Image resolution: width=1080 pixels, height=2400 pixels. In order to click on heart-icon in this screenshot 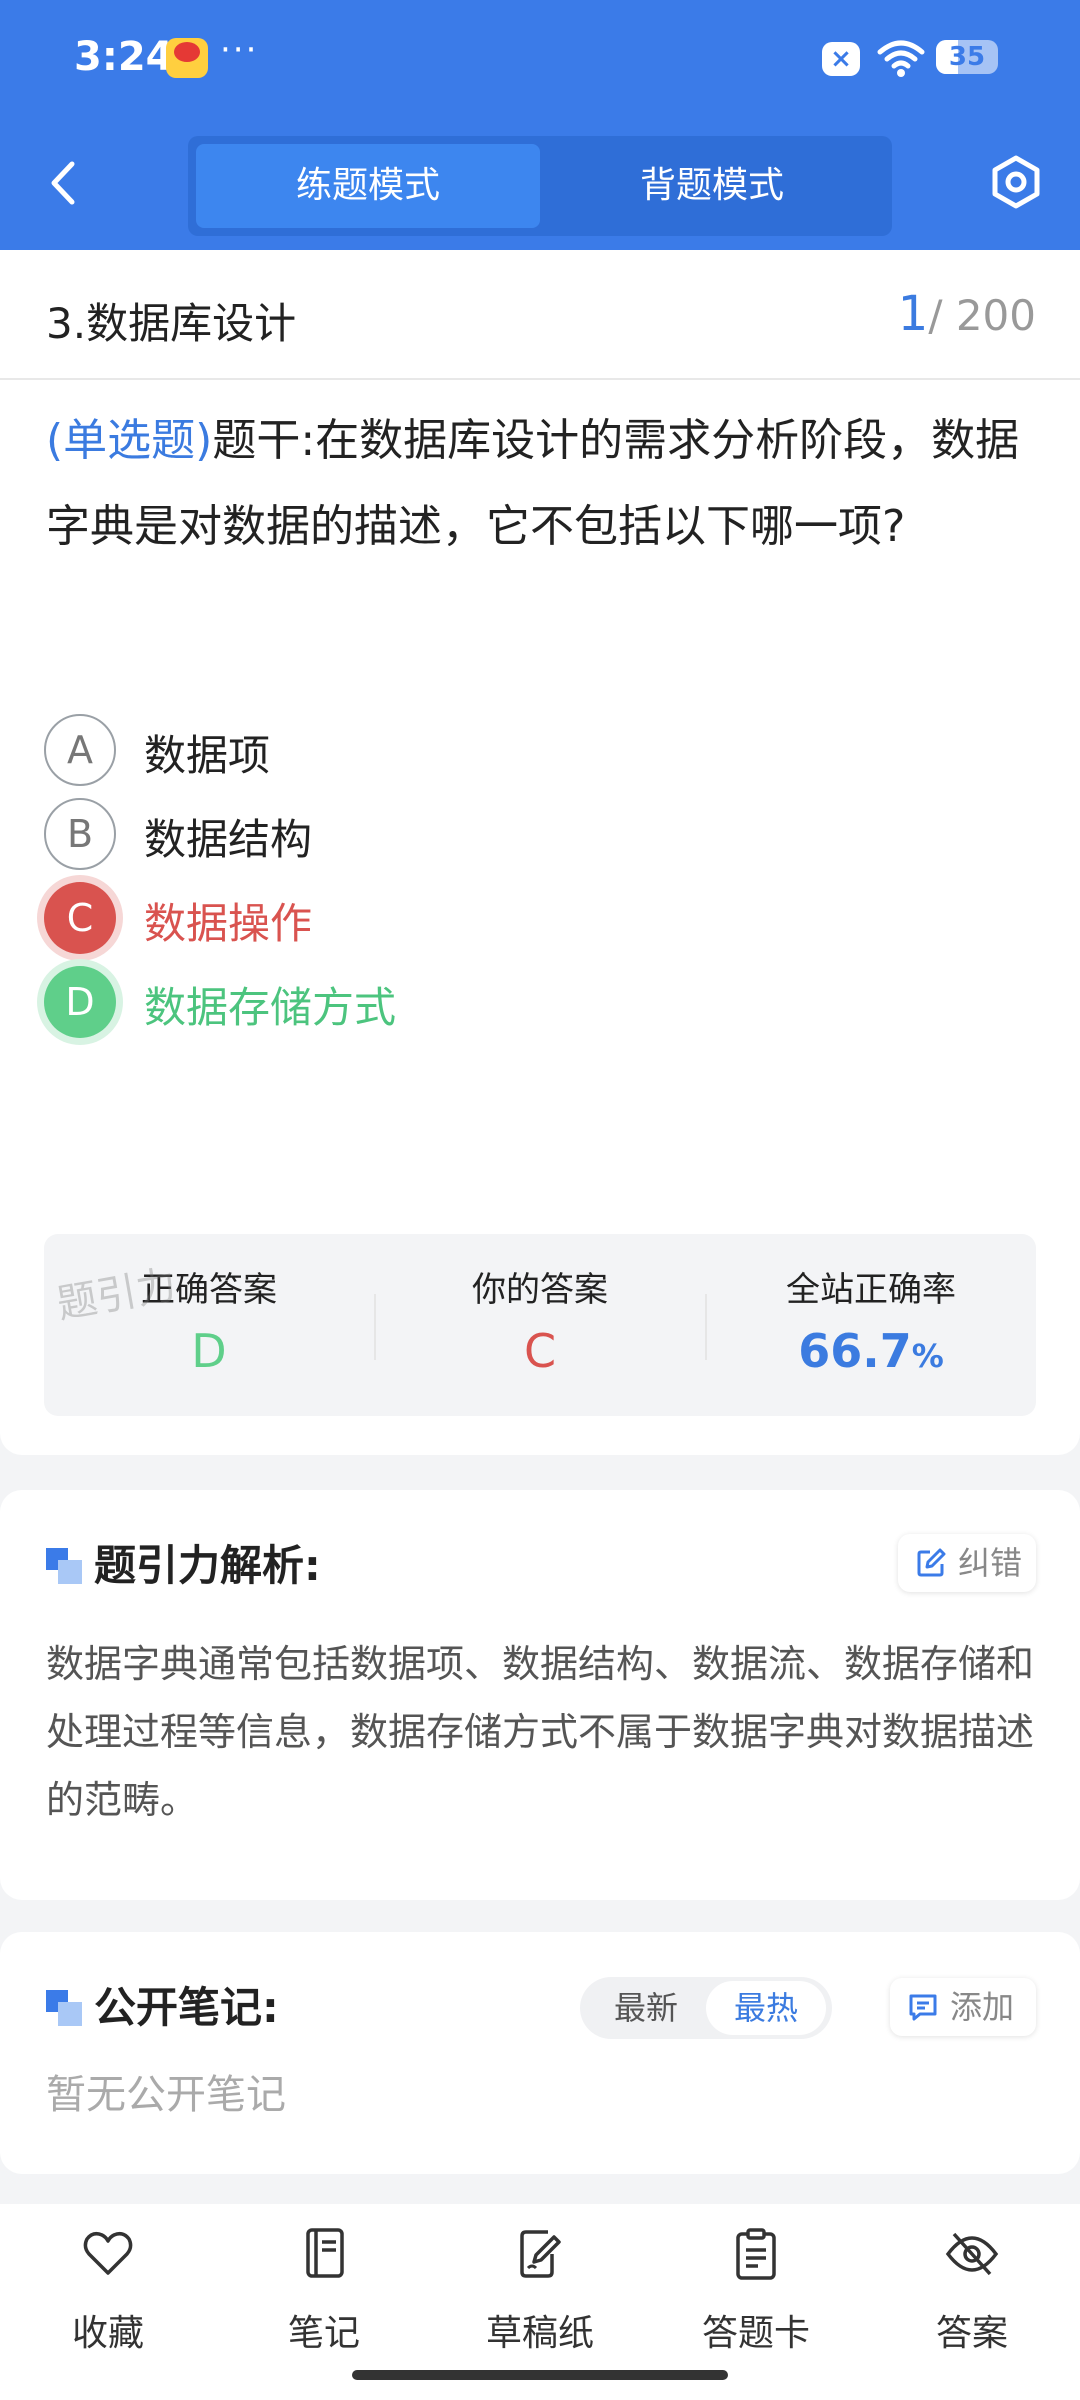, I will do `click(108, 2253)`.